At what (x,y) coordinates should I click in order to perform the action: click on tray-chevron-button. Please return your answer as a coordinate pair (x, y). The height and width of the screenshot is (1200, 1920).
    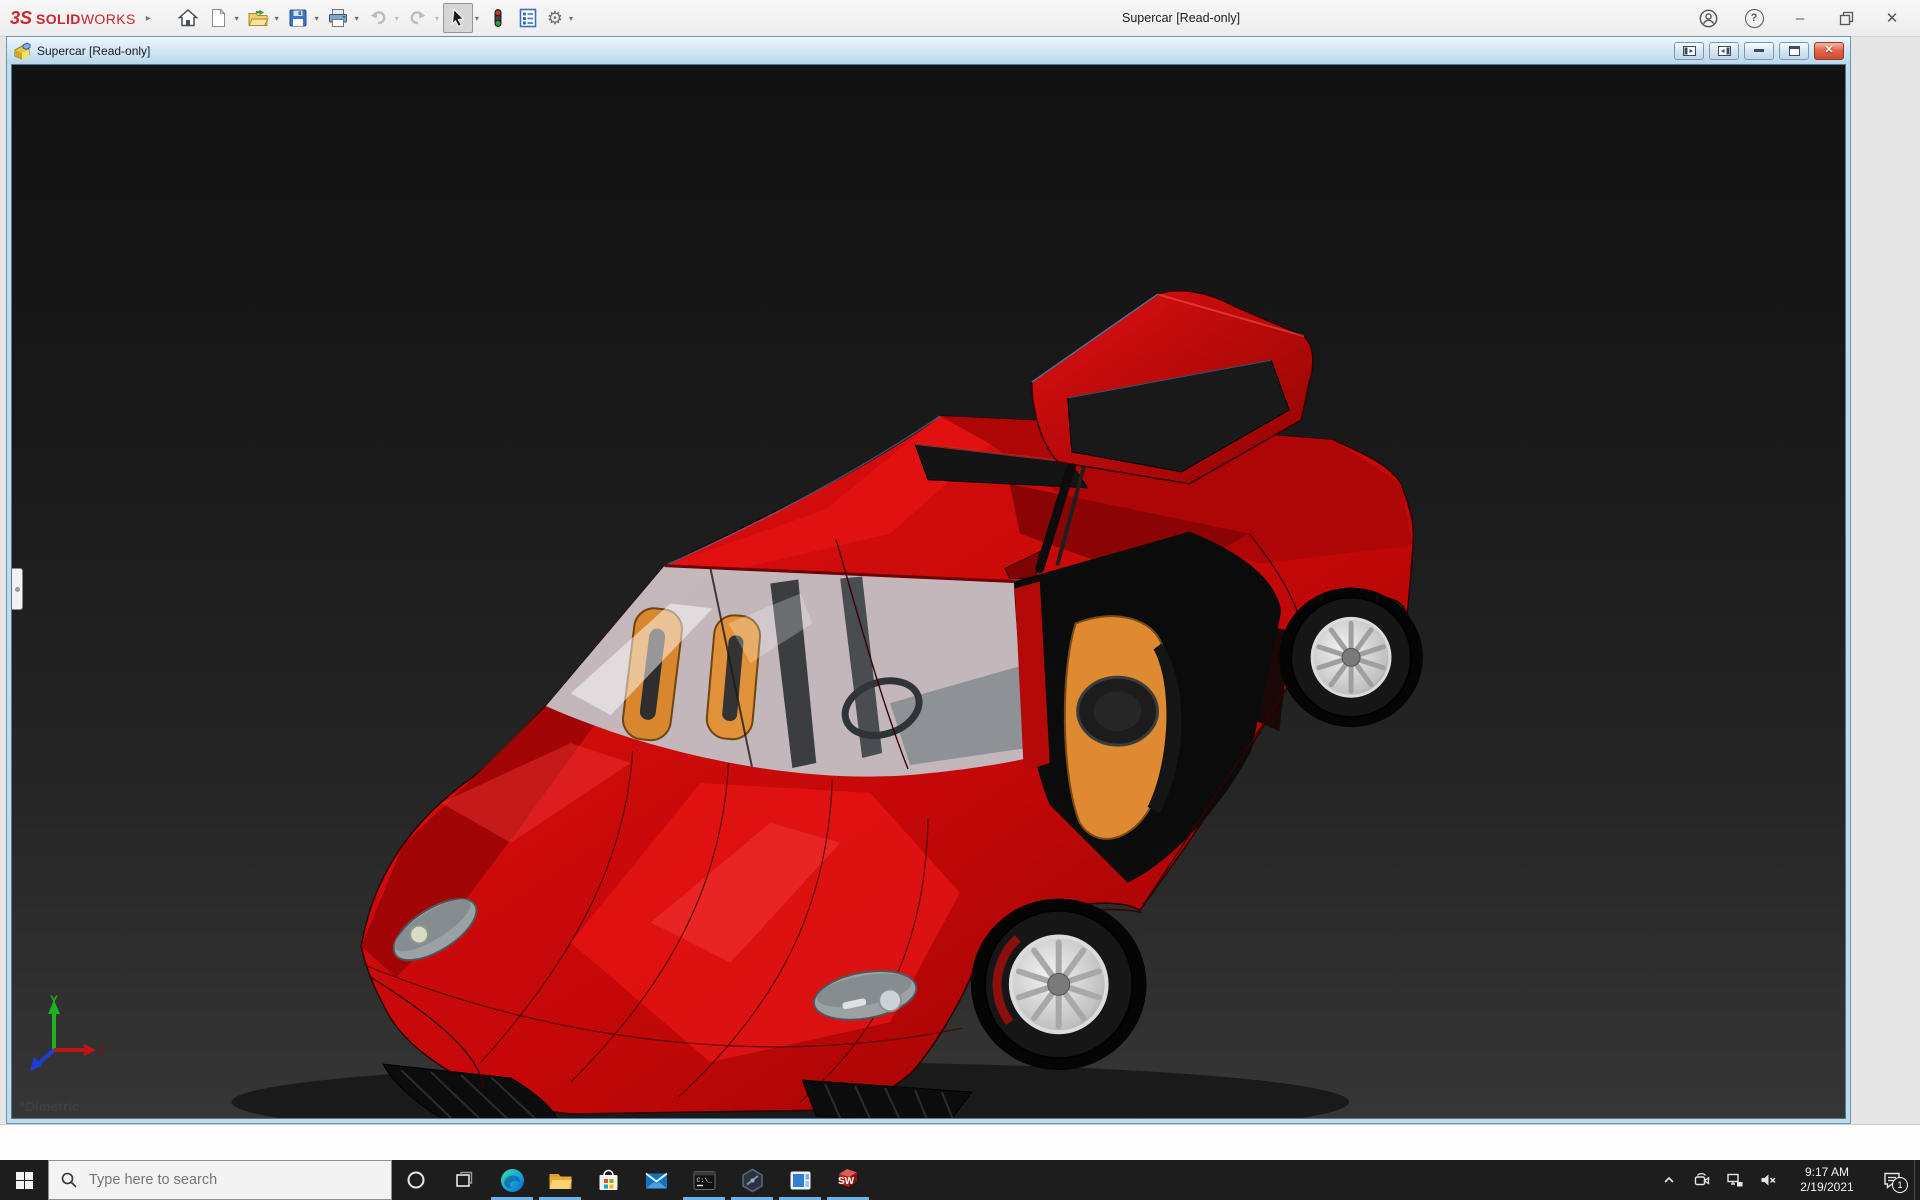
    Looking at the image, I should click on (1668, 1180).